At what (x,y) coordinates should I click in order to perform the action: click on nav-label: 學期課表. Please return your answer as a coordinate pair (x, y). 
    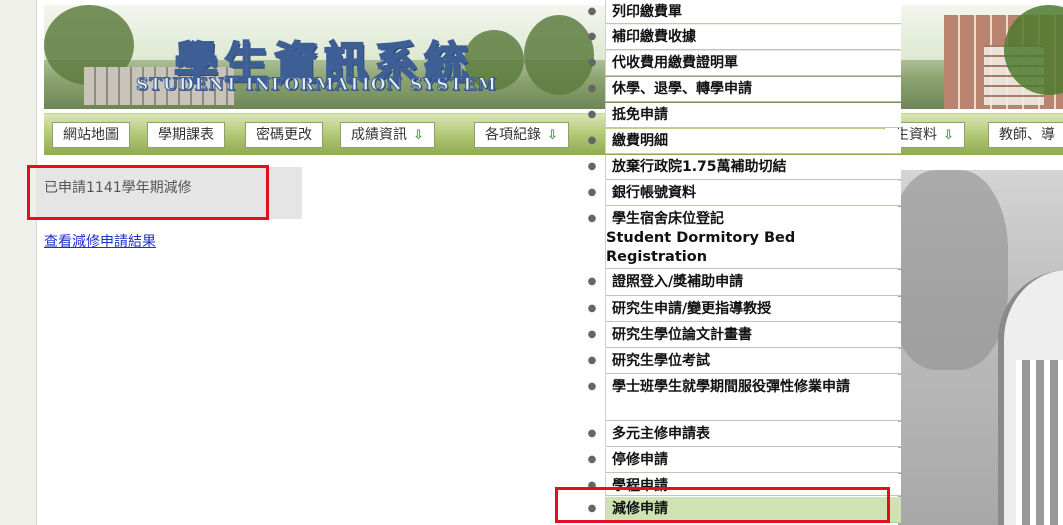
    Looking at the image, I should click on (186, 135).